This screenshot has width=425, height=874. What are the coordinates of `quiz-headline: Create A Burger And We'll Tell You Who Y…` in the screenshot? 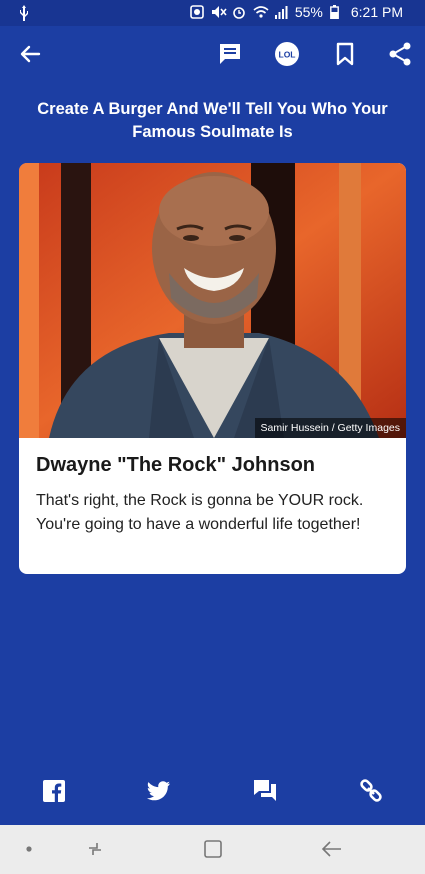 It's located at (212, 120).